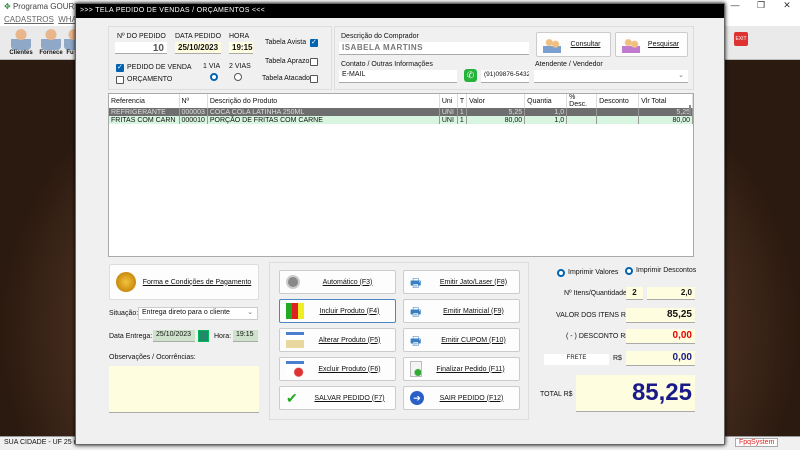 Image resolution: width=800 pixels, height=450 pixels. I want to click on col-vlr-total: Vlr Total, so click(665, 101).